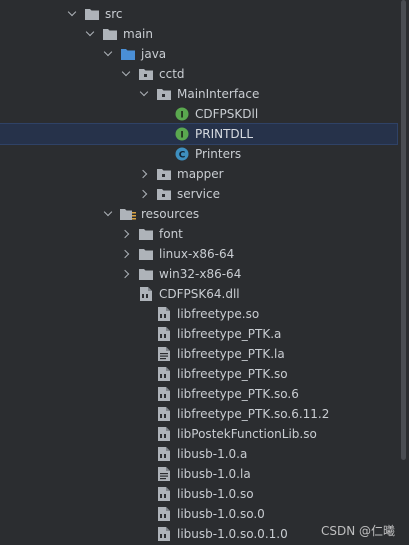 Image resolution: width=409 pixels, height=545 pixels. What do you see at coordinates (198, 14) in the screenshot?
I see `tree-row: src` at bounding box center [198, 14].